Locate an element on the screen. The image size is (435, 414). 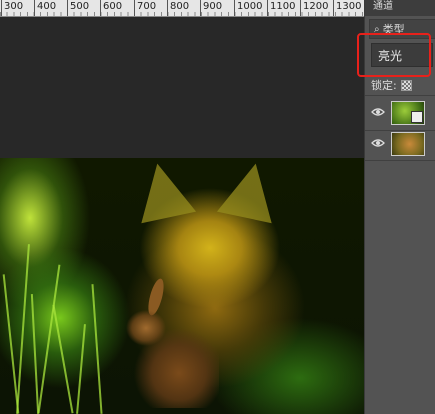
ruler-tick: 1200 is located at coordinates (316, 6).